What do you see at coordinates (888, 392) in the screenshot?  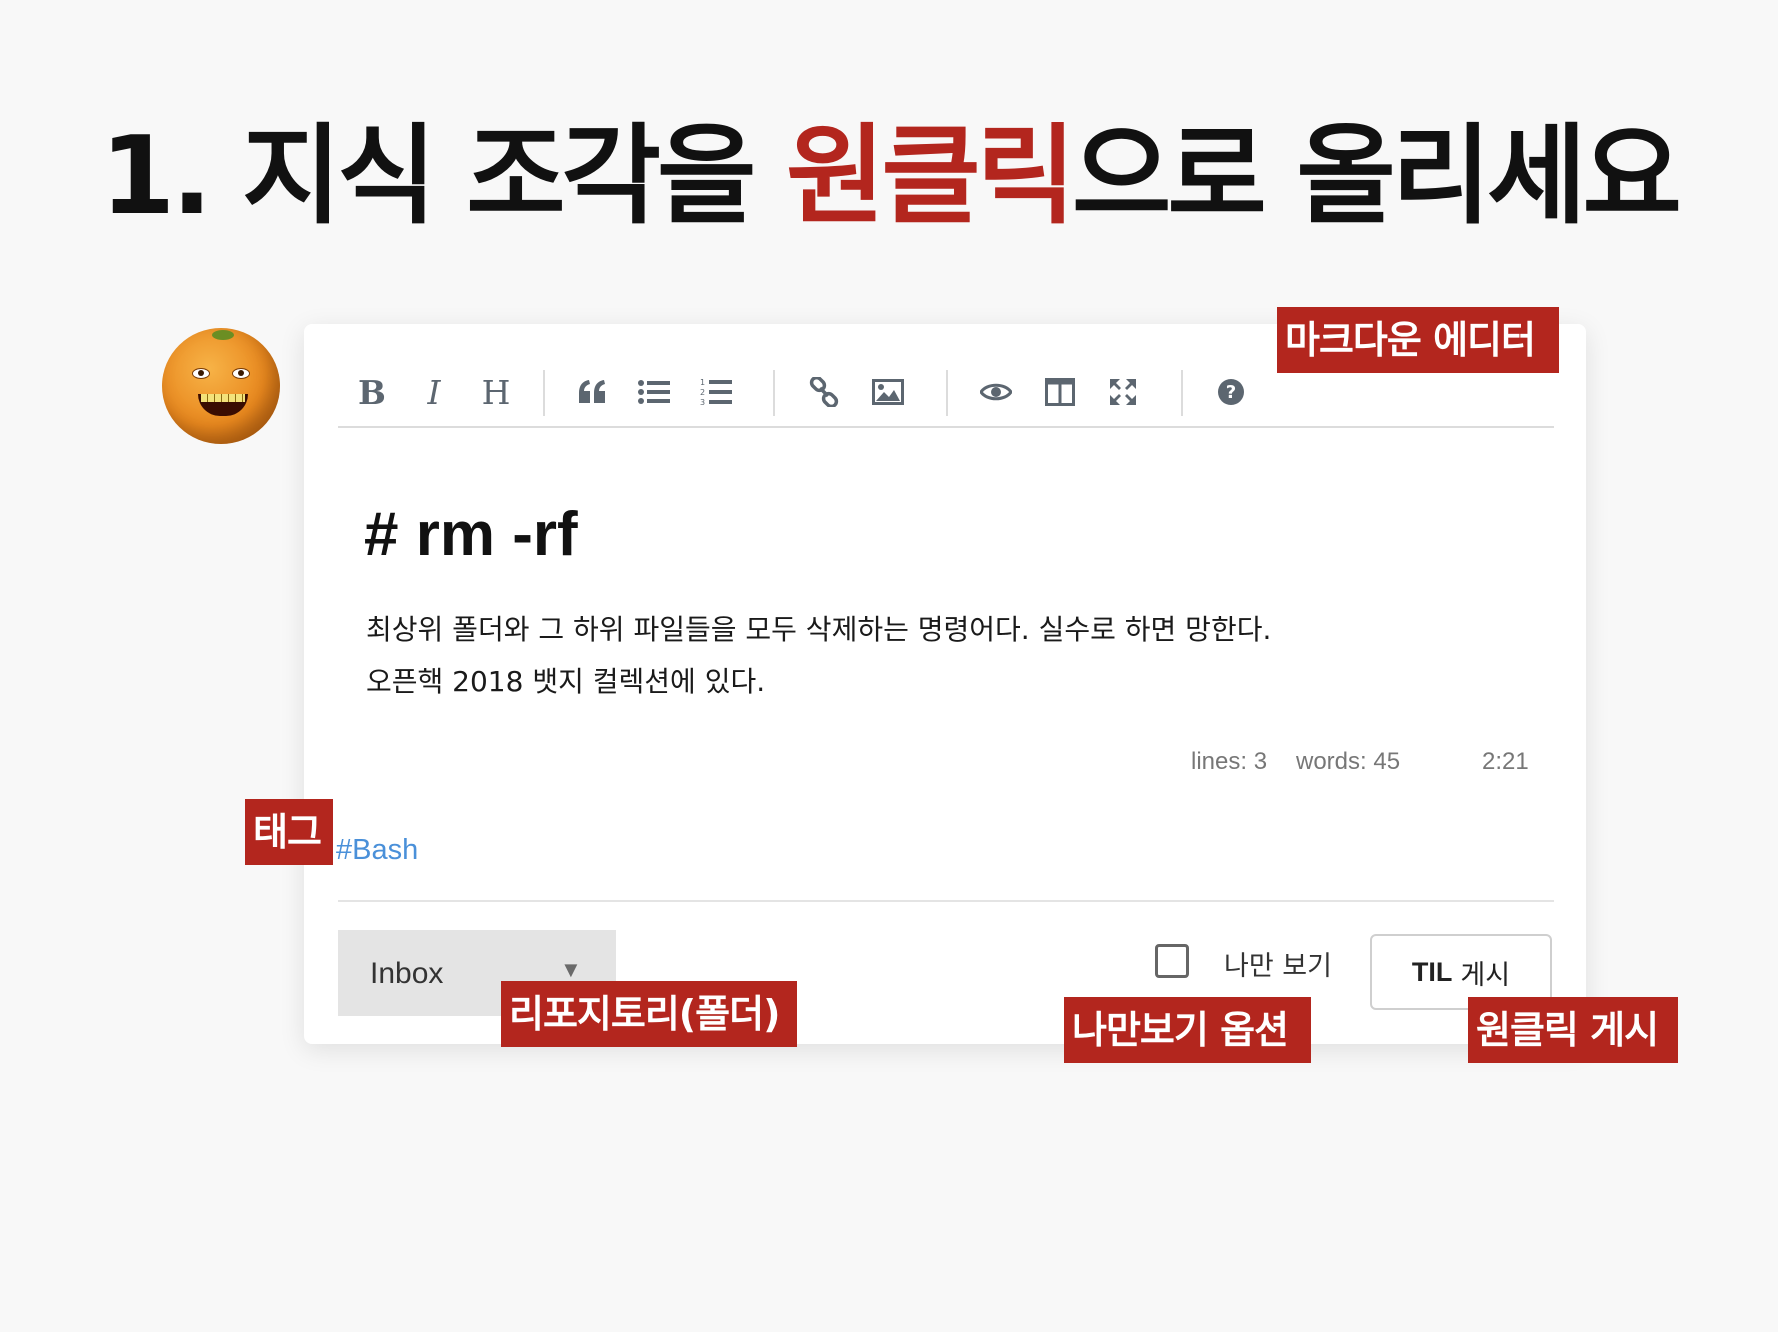 I see `image-icon` at bounding box center [888, 392].